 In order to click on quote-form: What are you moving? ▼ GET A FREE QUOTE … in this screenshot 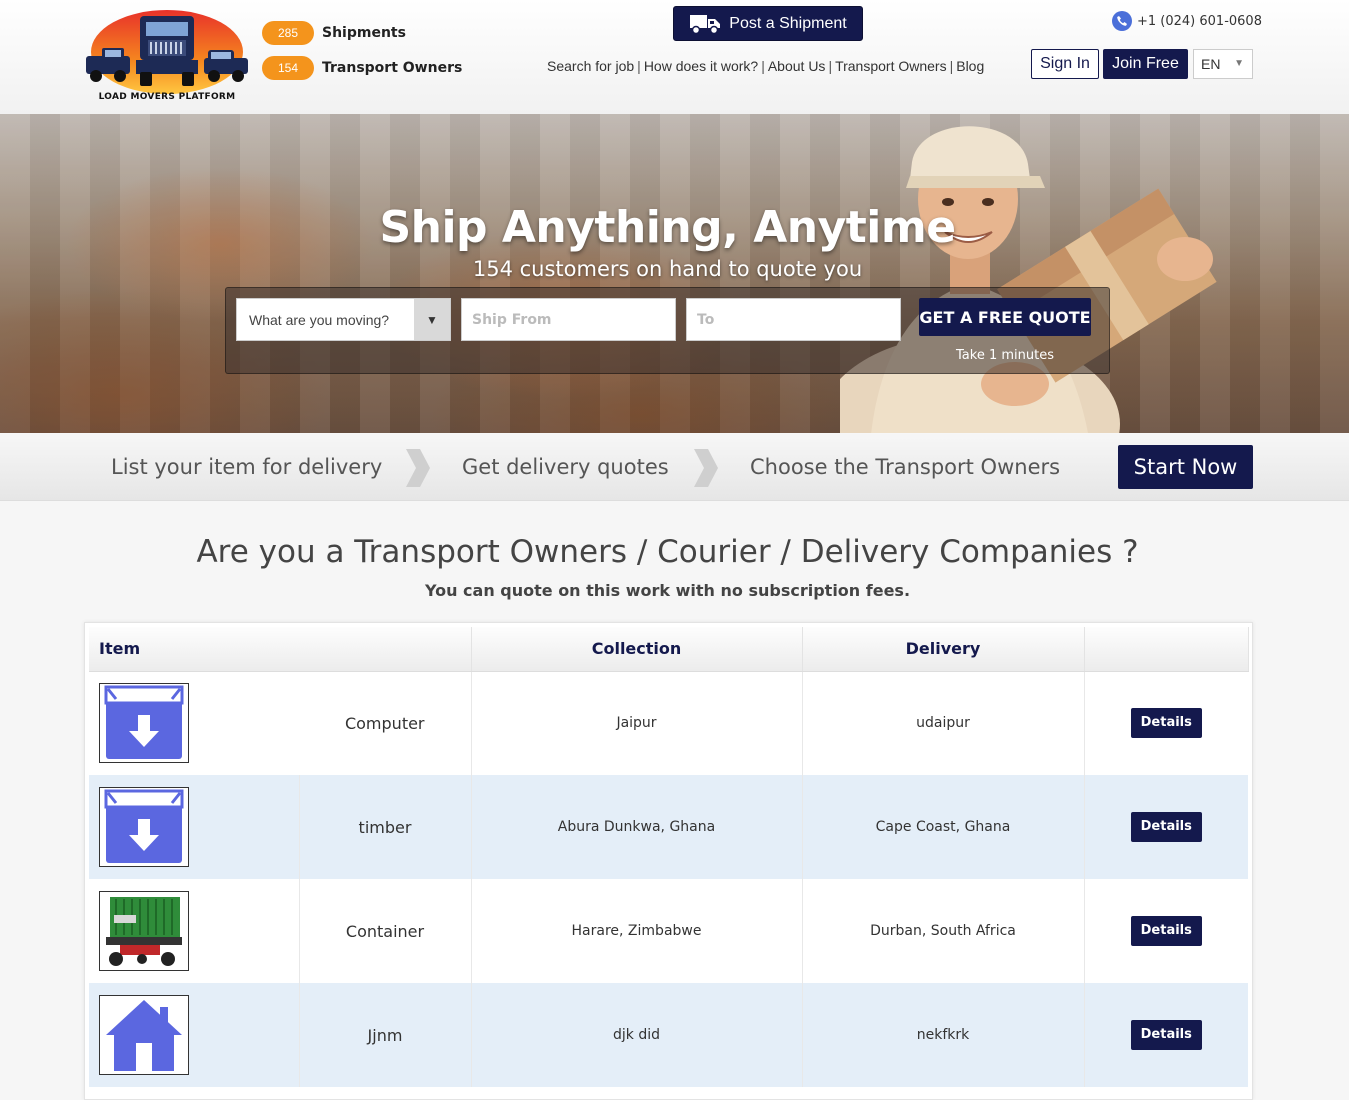, I will do `click(667, 330)`.